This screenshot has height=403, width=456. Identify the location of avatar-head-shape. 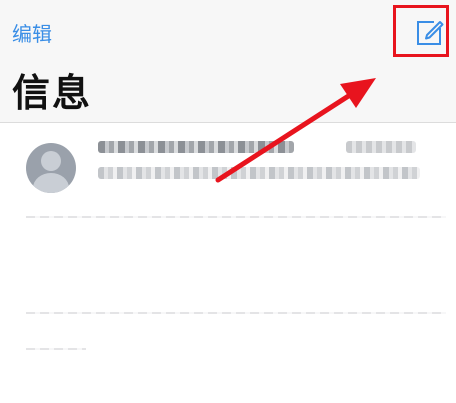
(51, 161).